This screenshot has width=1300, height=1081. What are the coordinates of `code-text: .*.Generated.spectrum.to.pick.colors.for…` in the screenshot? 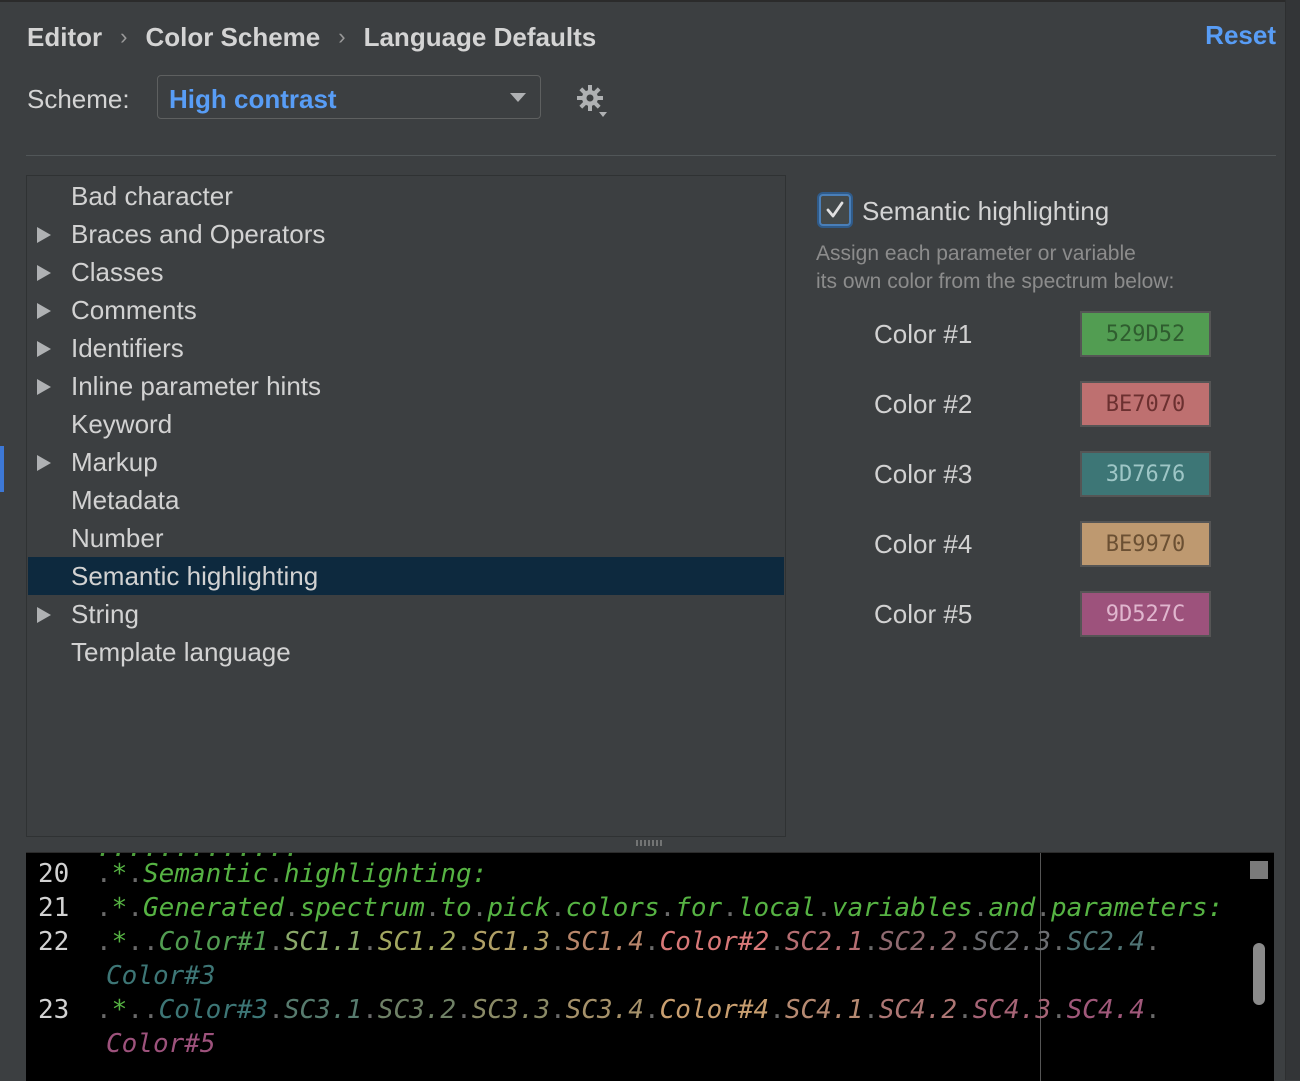 It's located at (659, 908).